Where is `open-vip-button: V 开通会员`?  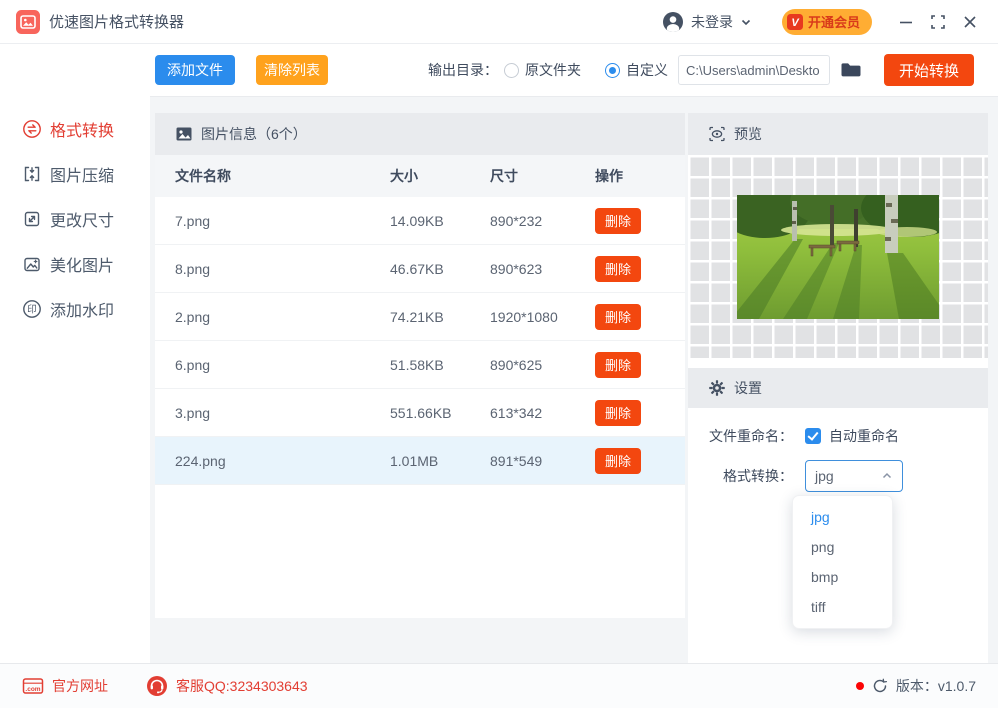 open-vip-button: V 开通会员 is located at coordinates (826, 21).